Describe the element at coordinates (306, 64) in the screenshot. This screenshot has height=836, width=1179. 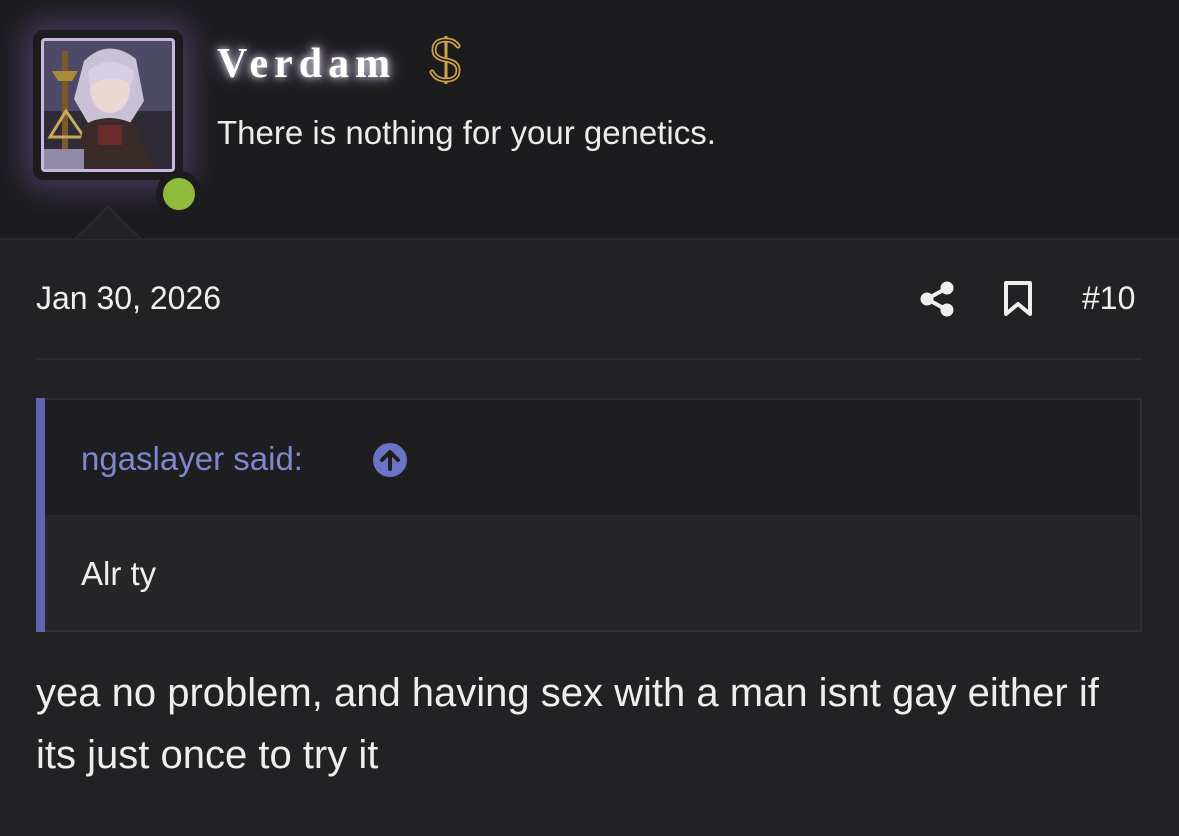
I see `username: Verdam` at that location.